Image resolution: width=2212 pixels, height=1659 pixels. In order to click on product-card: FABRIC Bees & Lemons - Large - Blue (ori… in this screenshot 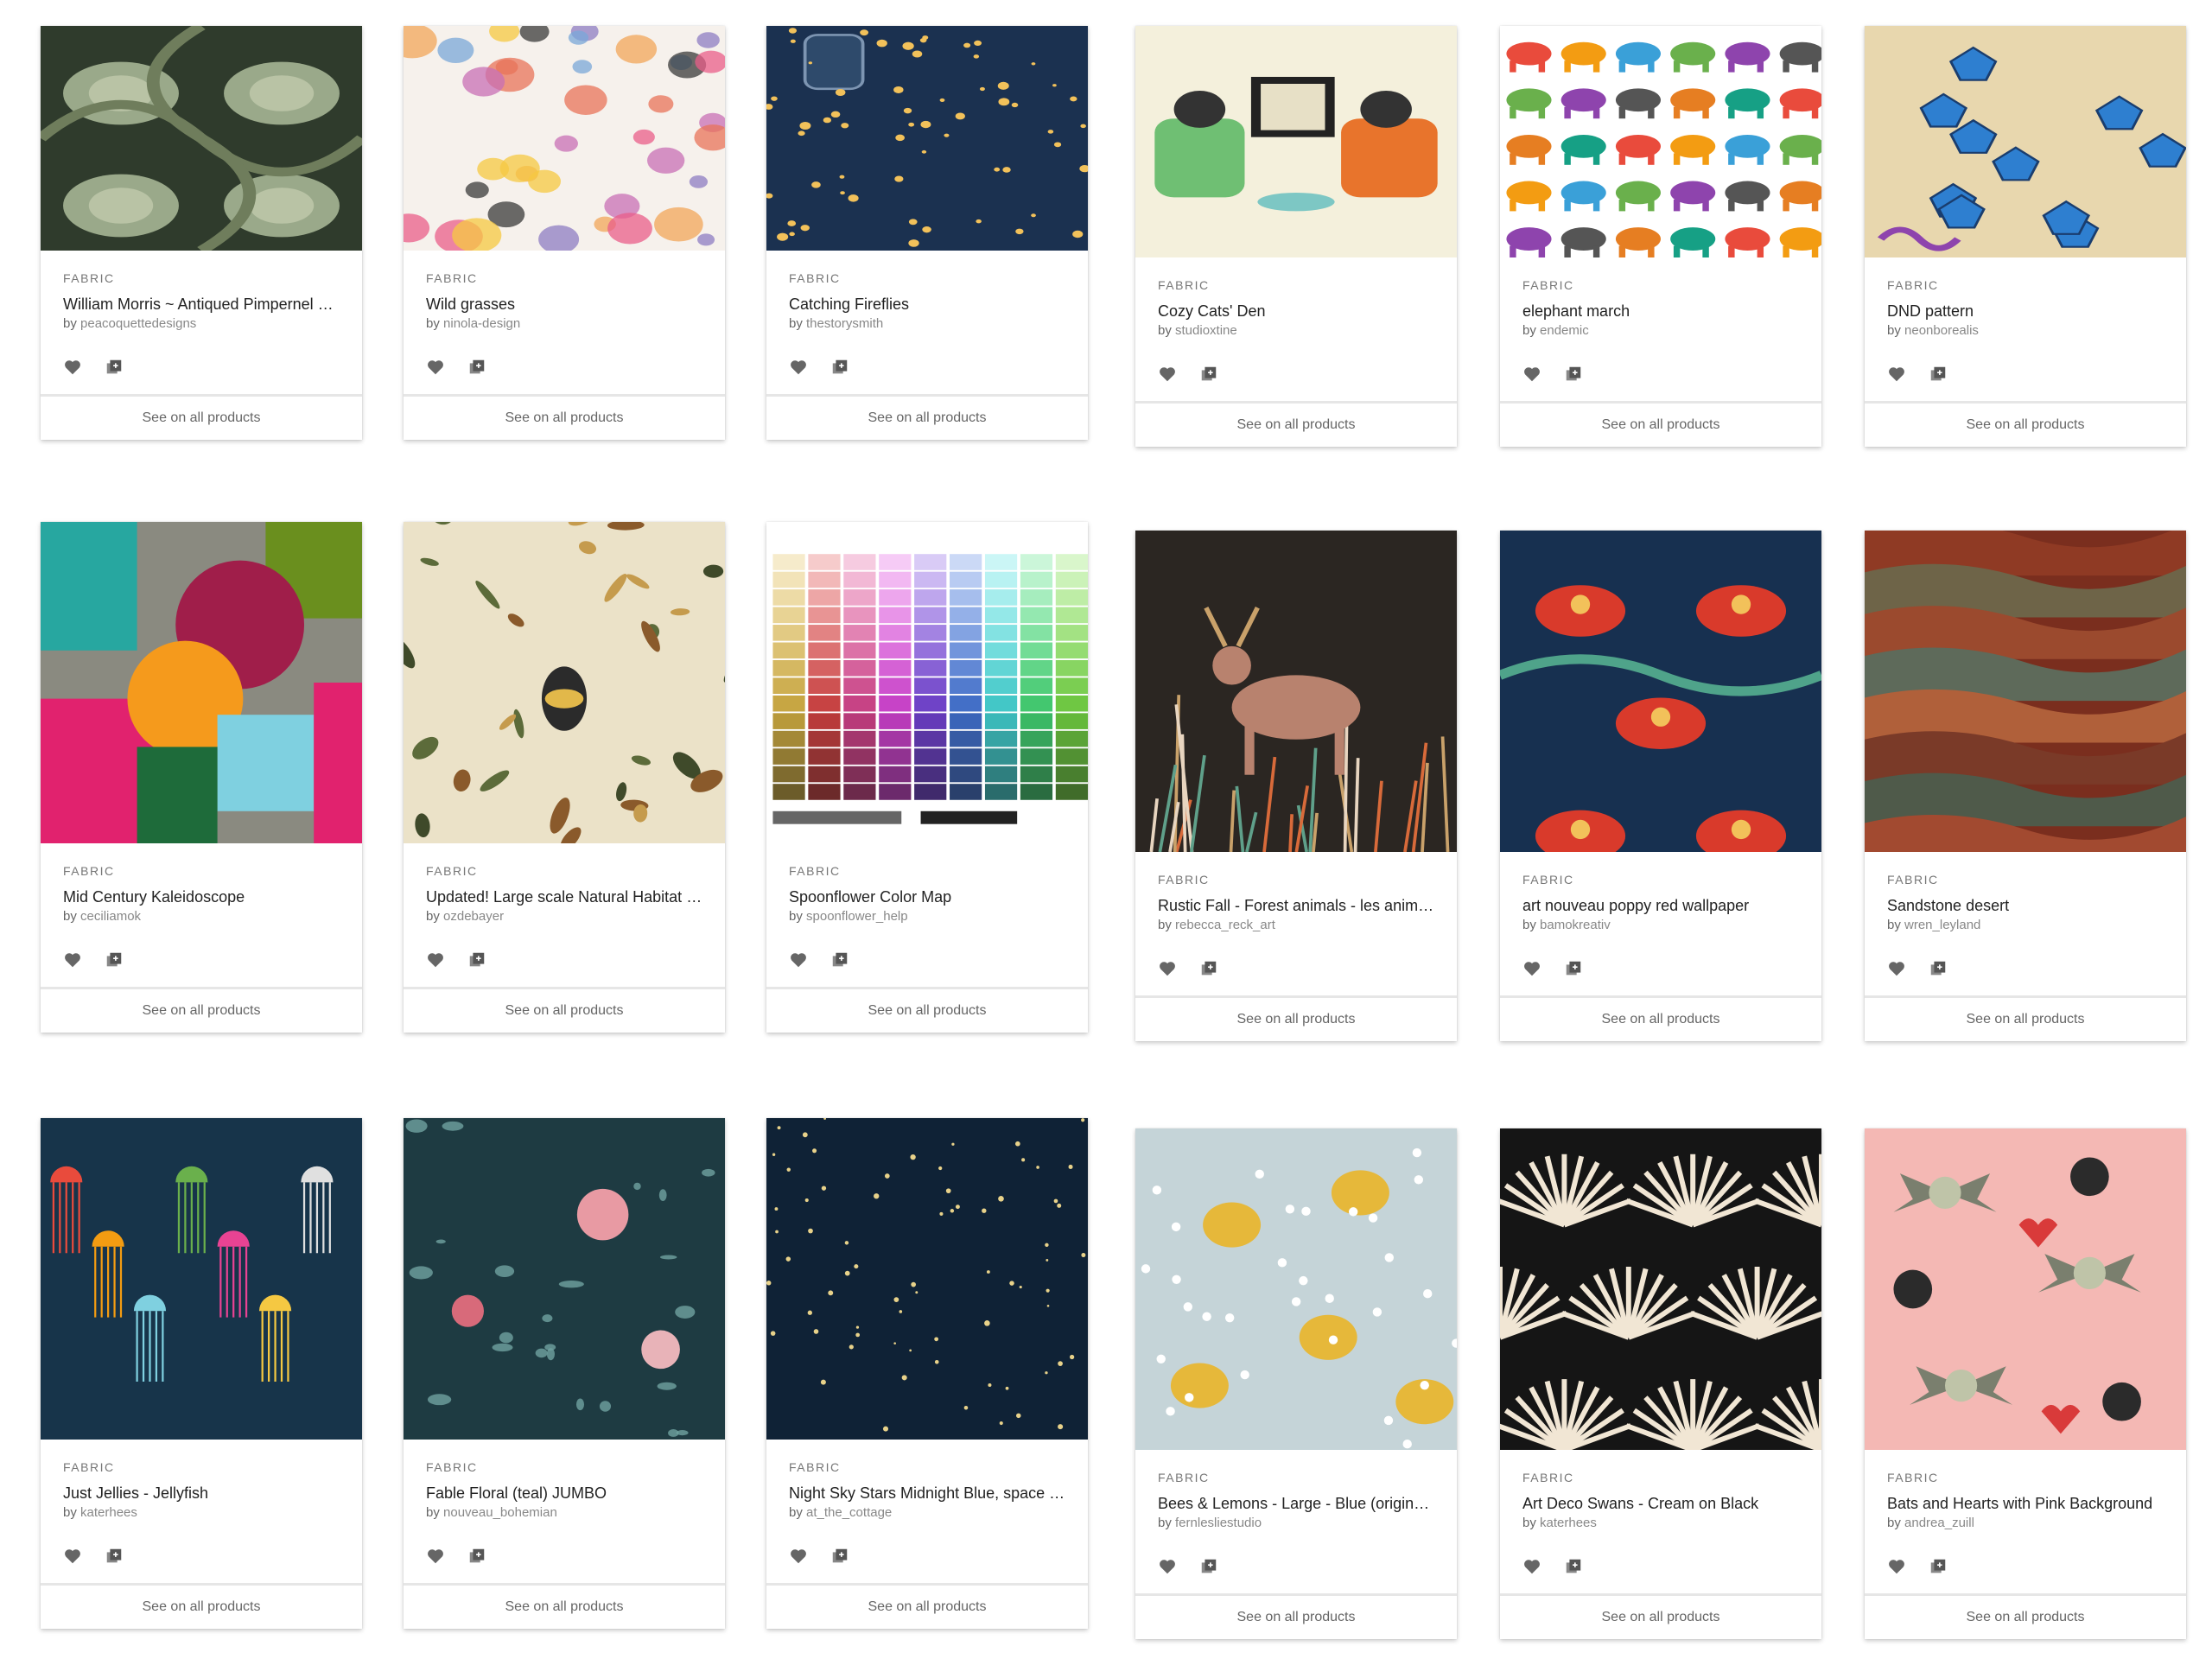, I will do `click(1296, 1383)`.